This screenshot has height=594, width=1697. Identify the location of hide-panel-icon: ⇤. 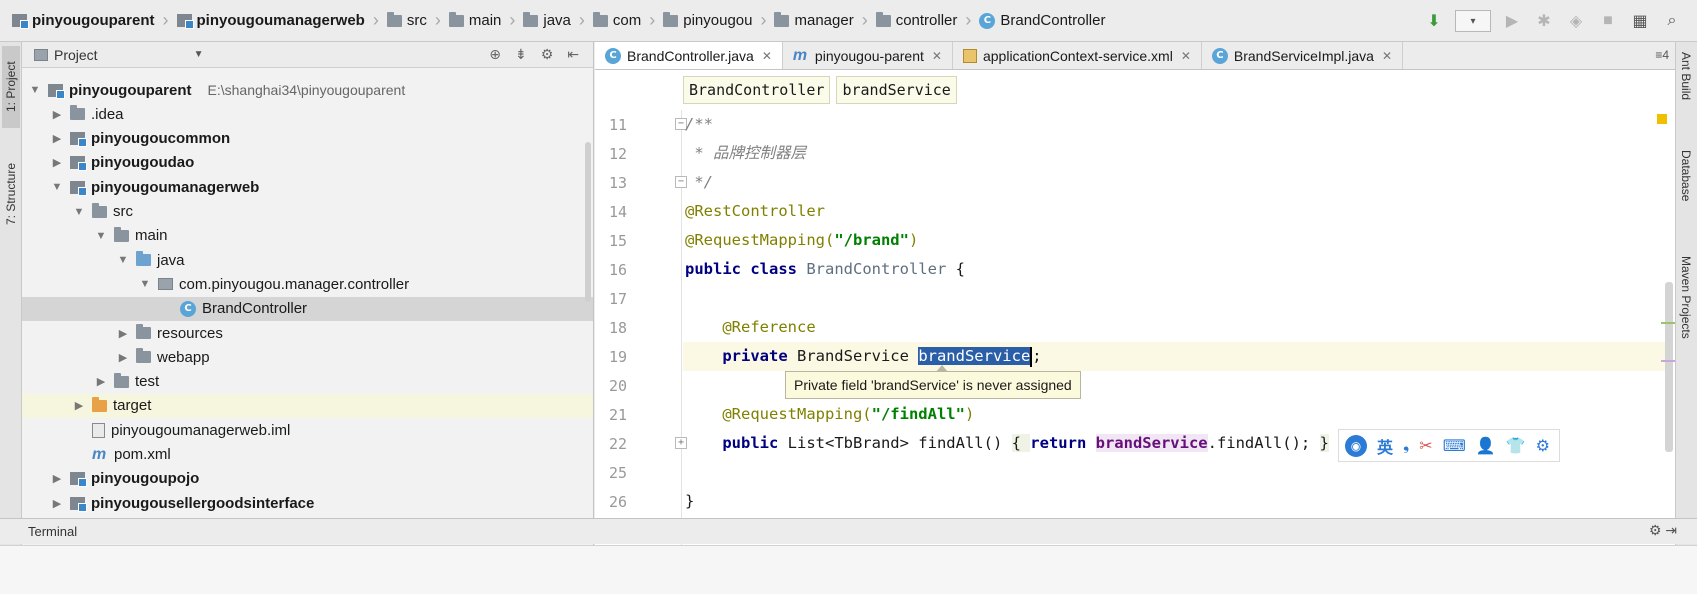
(573, 54).